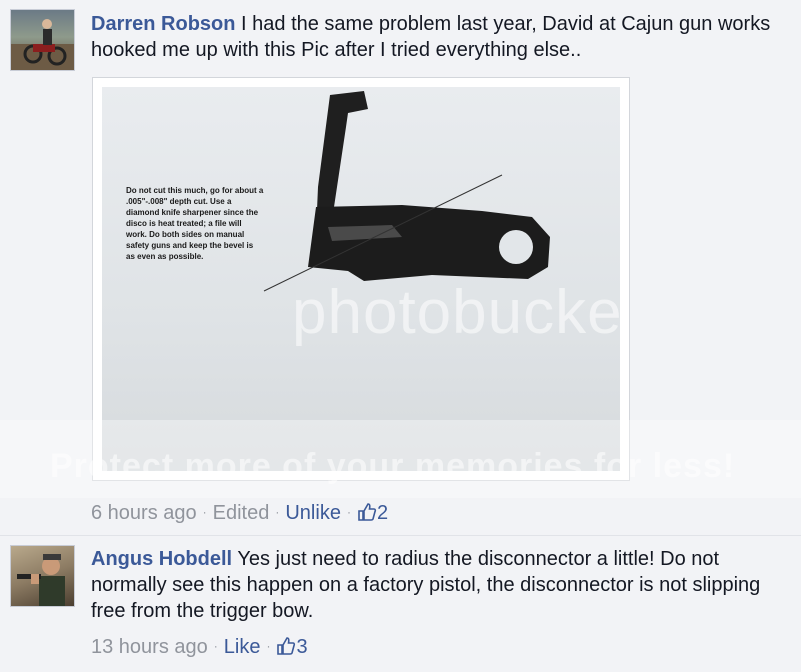  I want to click on like-count-value: 2, so click(382, 513).